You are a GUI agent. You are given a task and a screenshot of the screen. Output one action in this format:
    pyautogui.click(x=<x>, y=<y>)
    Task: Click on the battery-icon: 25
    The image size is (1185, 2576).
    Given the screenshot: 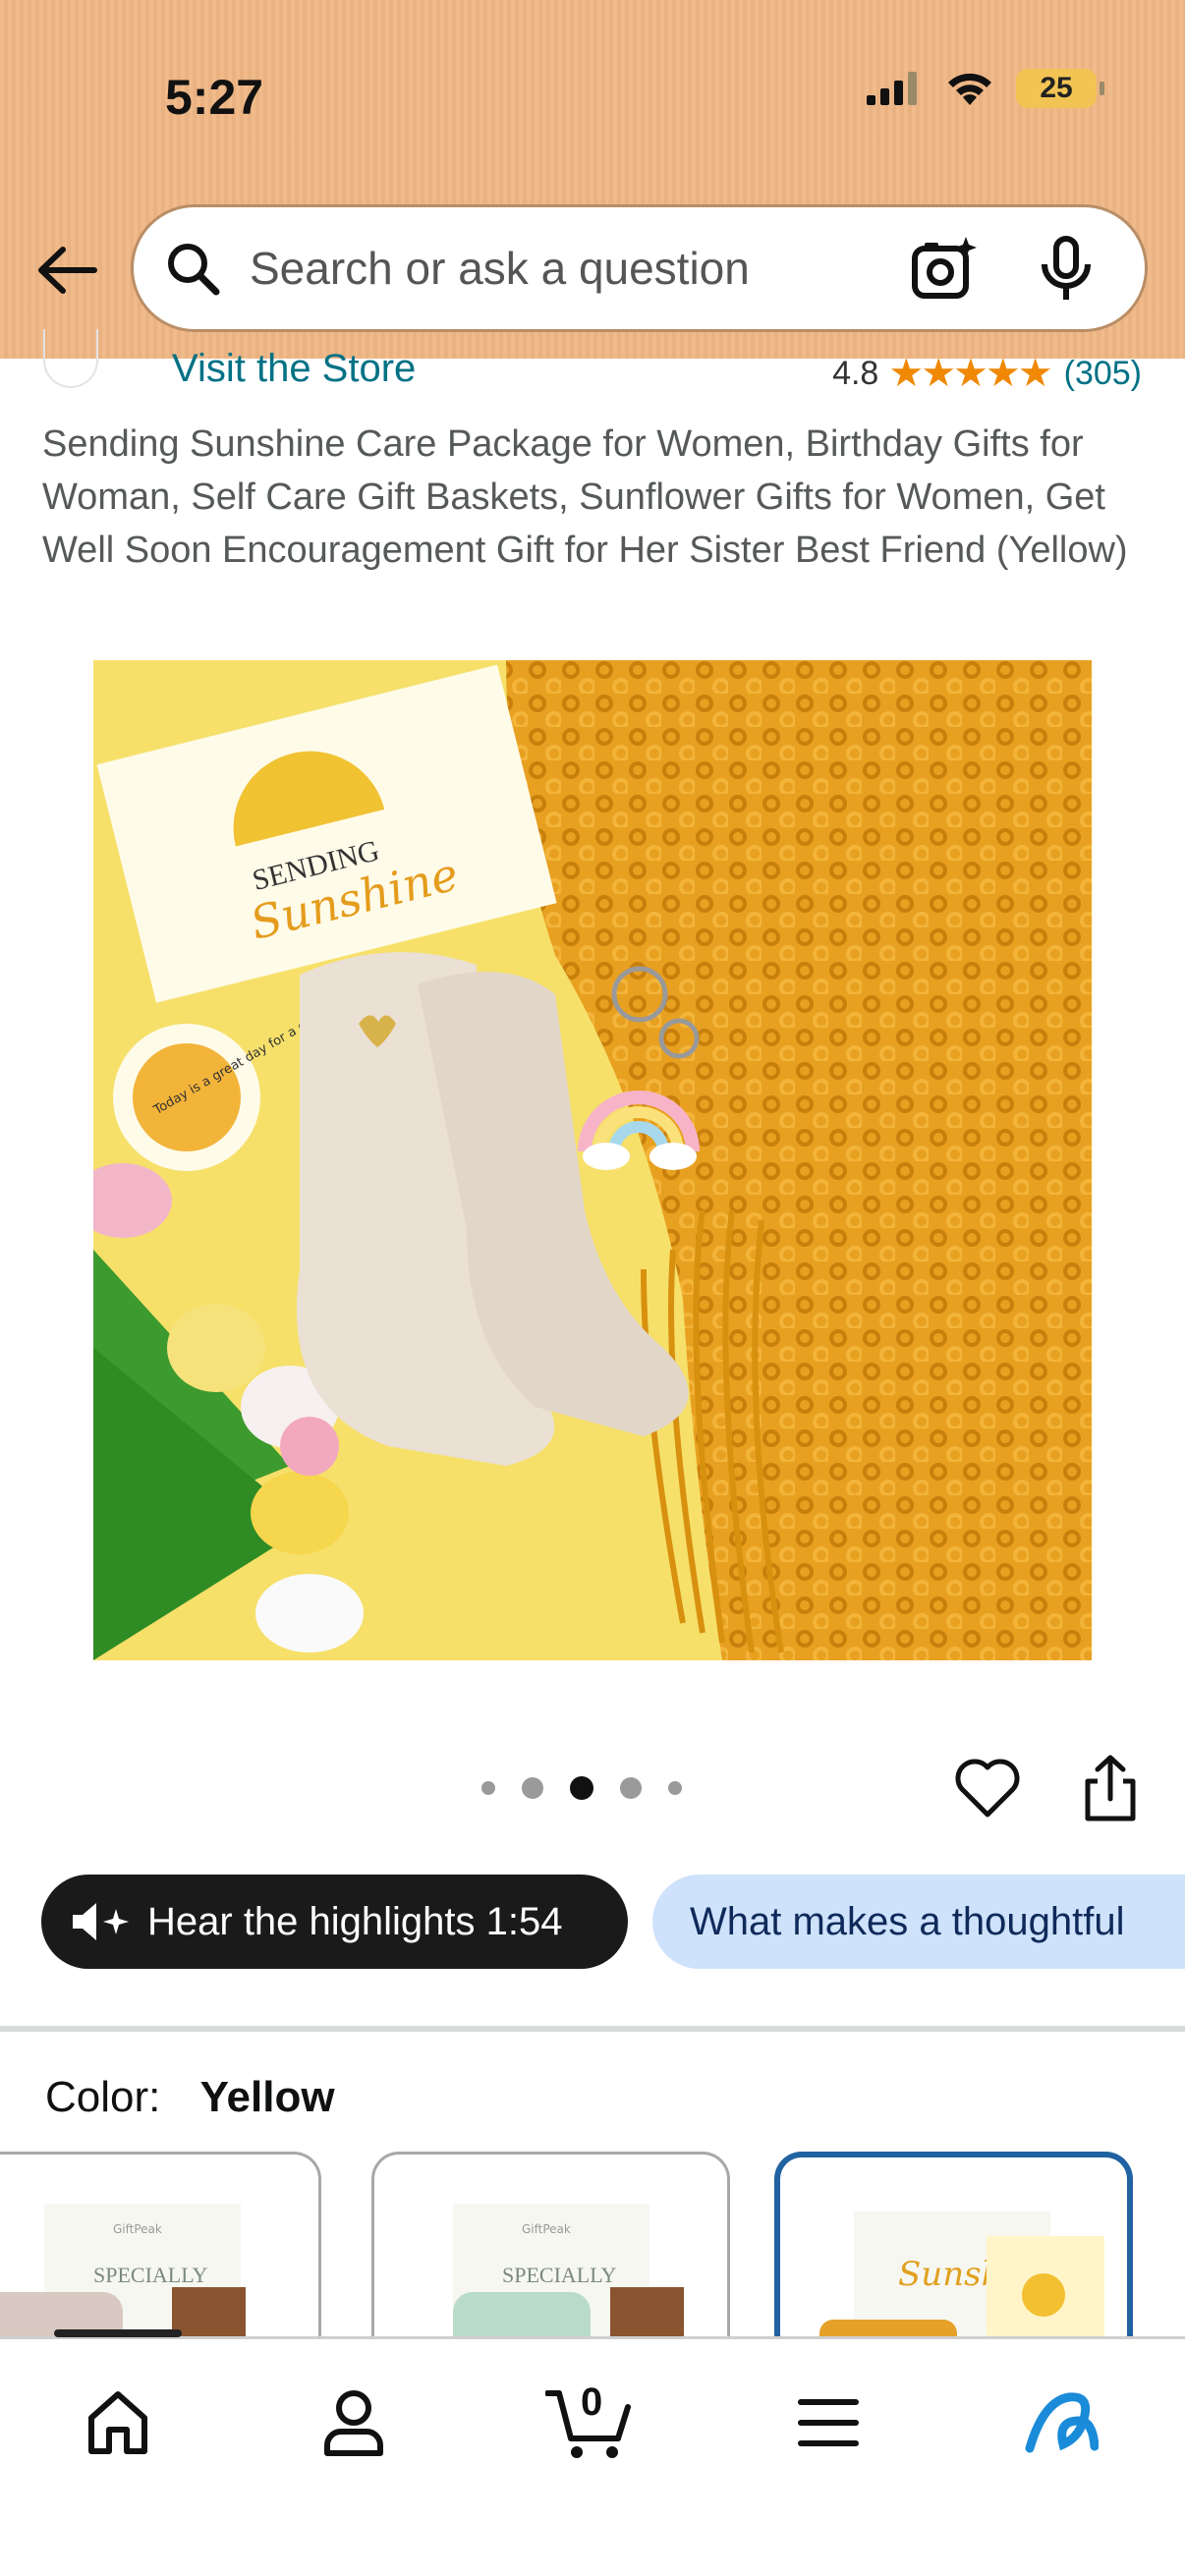 What is the action you would take?
    pyautogui.click(x=1060, y=88)
    